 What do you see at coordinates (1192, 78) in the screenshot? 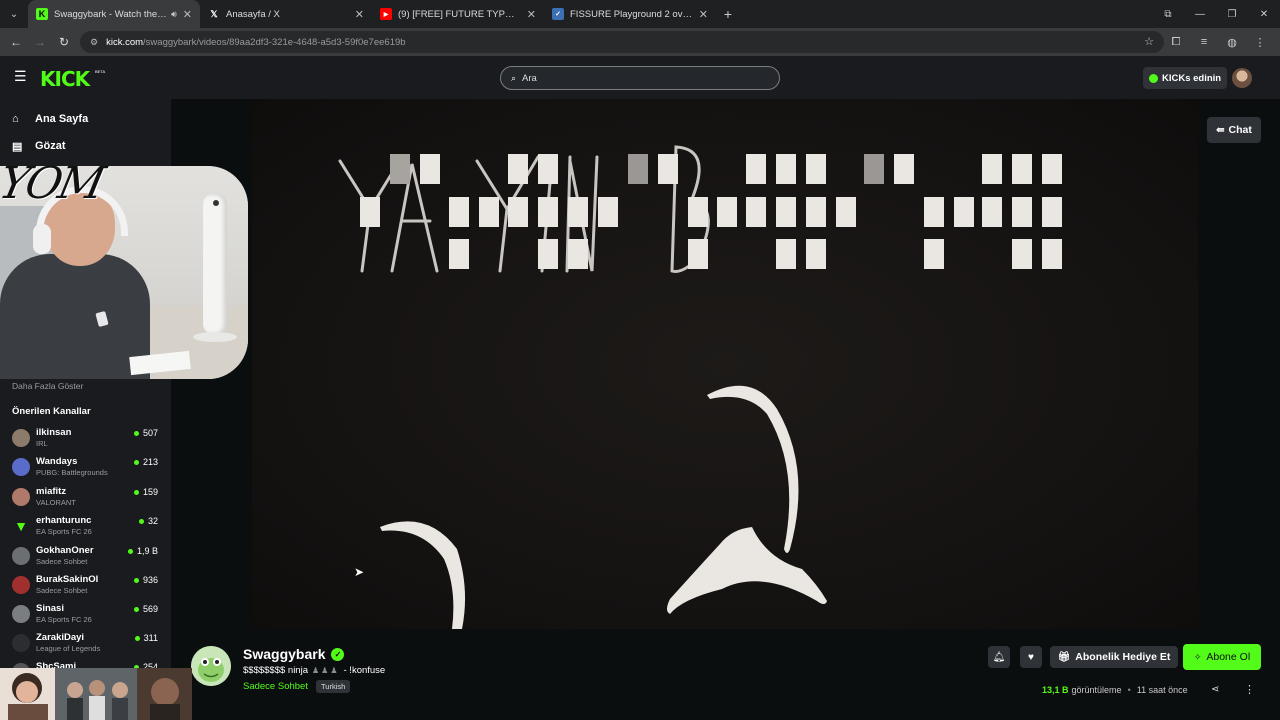
I see `kicks-label: KICKs edinin` at bounding box center [1192, 78].